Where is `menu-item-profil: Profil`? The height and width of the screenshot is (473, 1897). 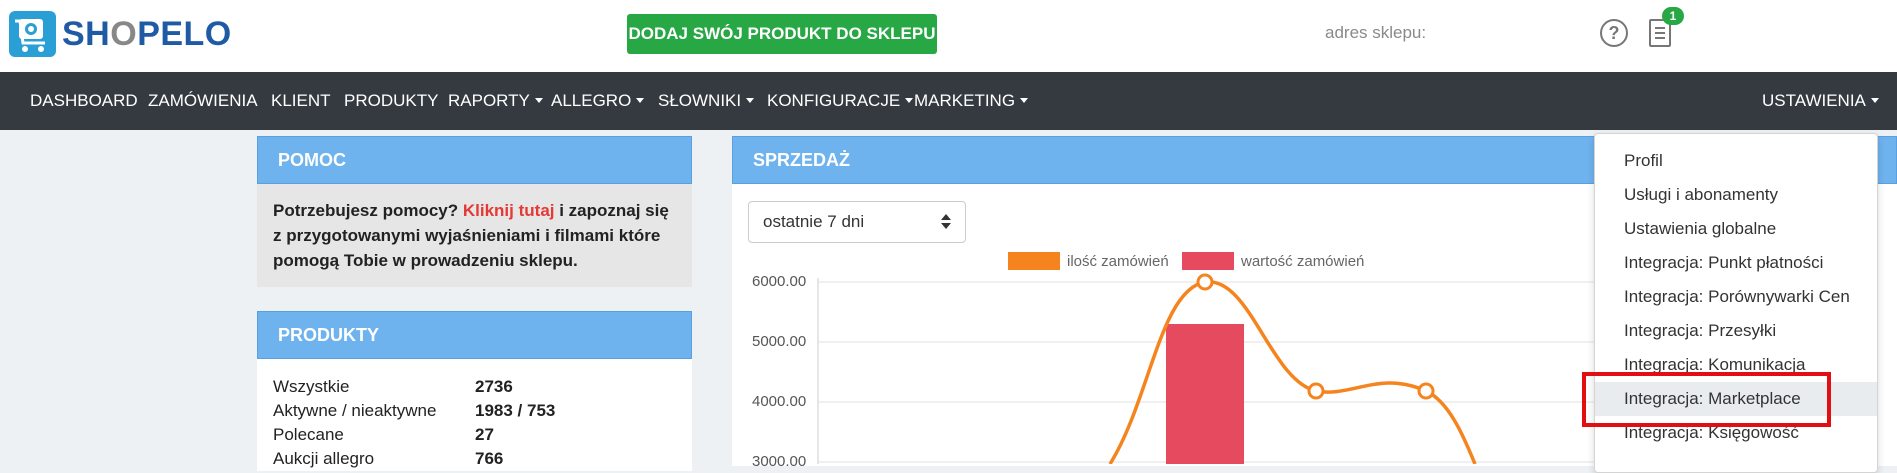 menu-item-profil: Profil is located at coordinates (1736, 161).